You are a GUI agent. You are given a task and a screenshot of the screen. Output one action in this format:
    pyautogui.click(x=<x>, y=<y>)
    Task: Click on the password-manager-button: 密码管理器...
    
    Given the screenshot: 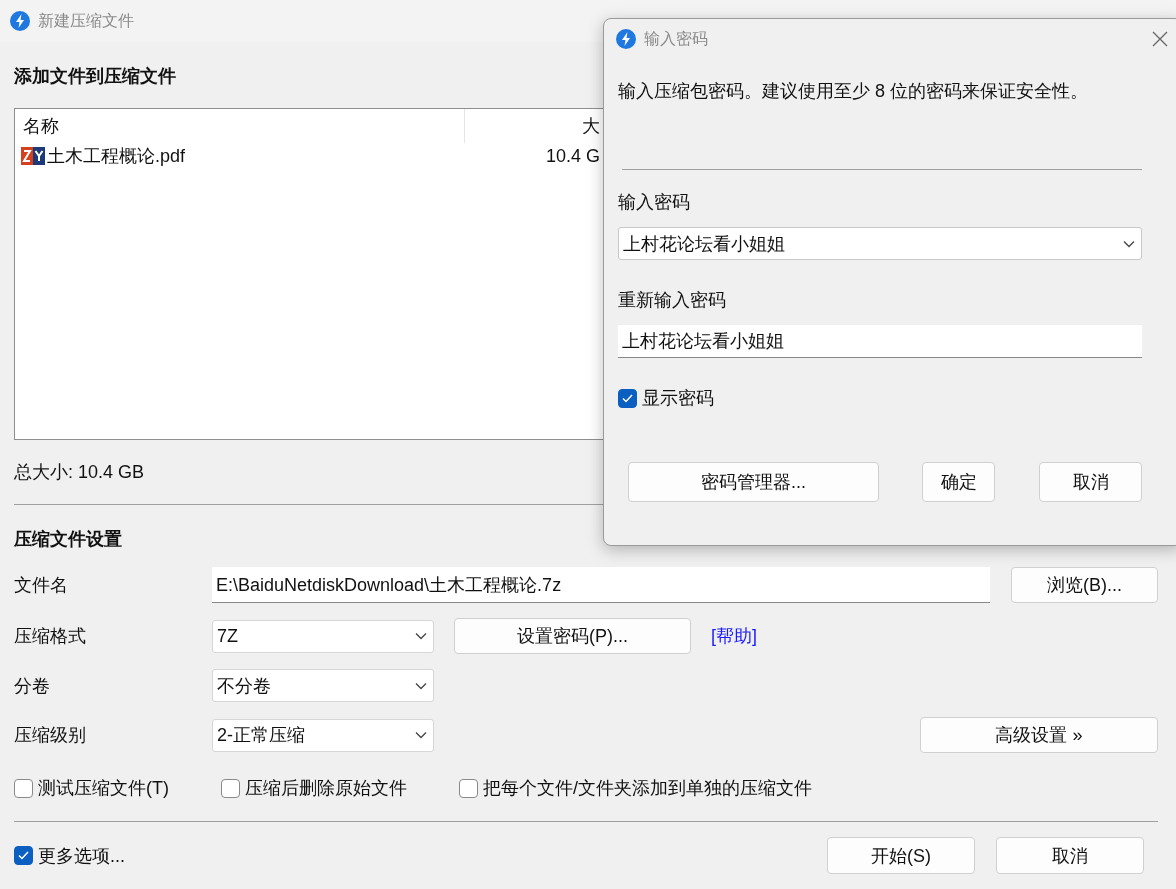 What is the action you would take?
    pyautogui.click(x=754, y=482)
    